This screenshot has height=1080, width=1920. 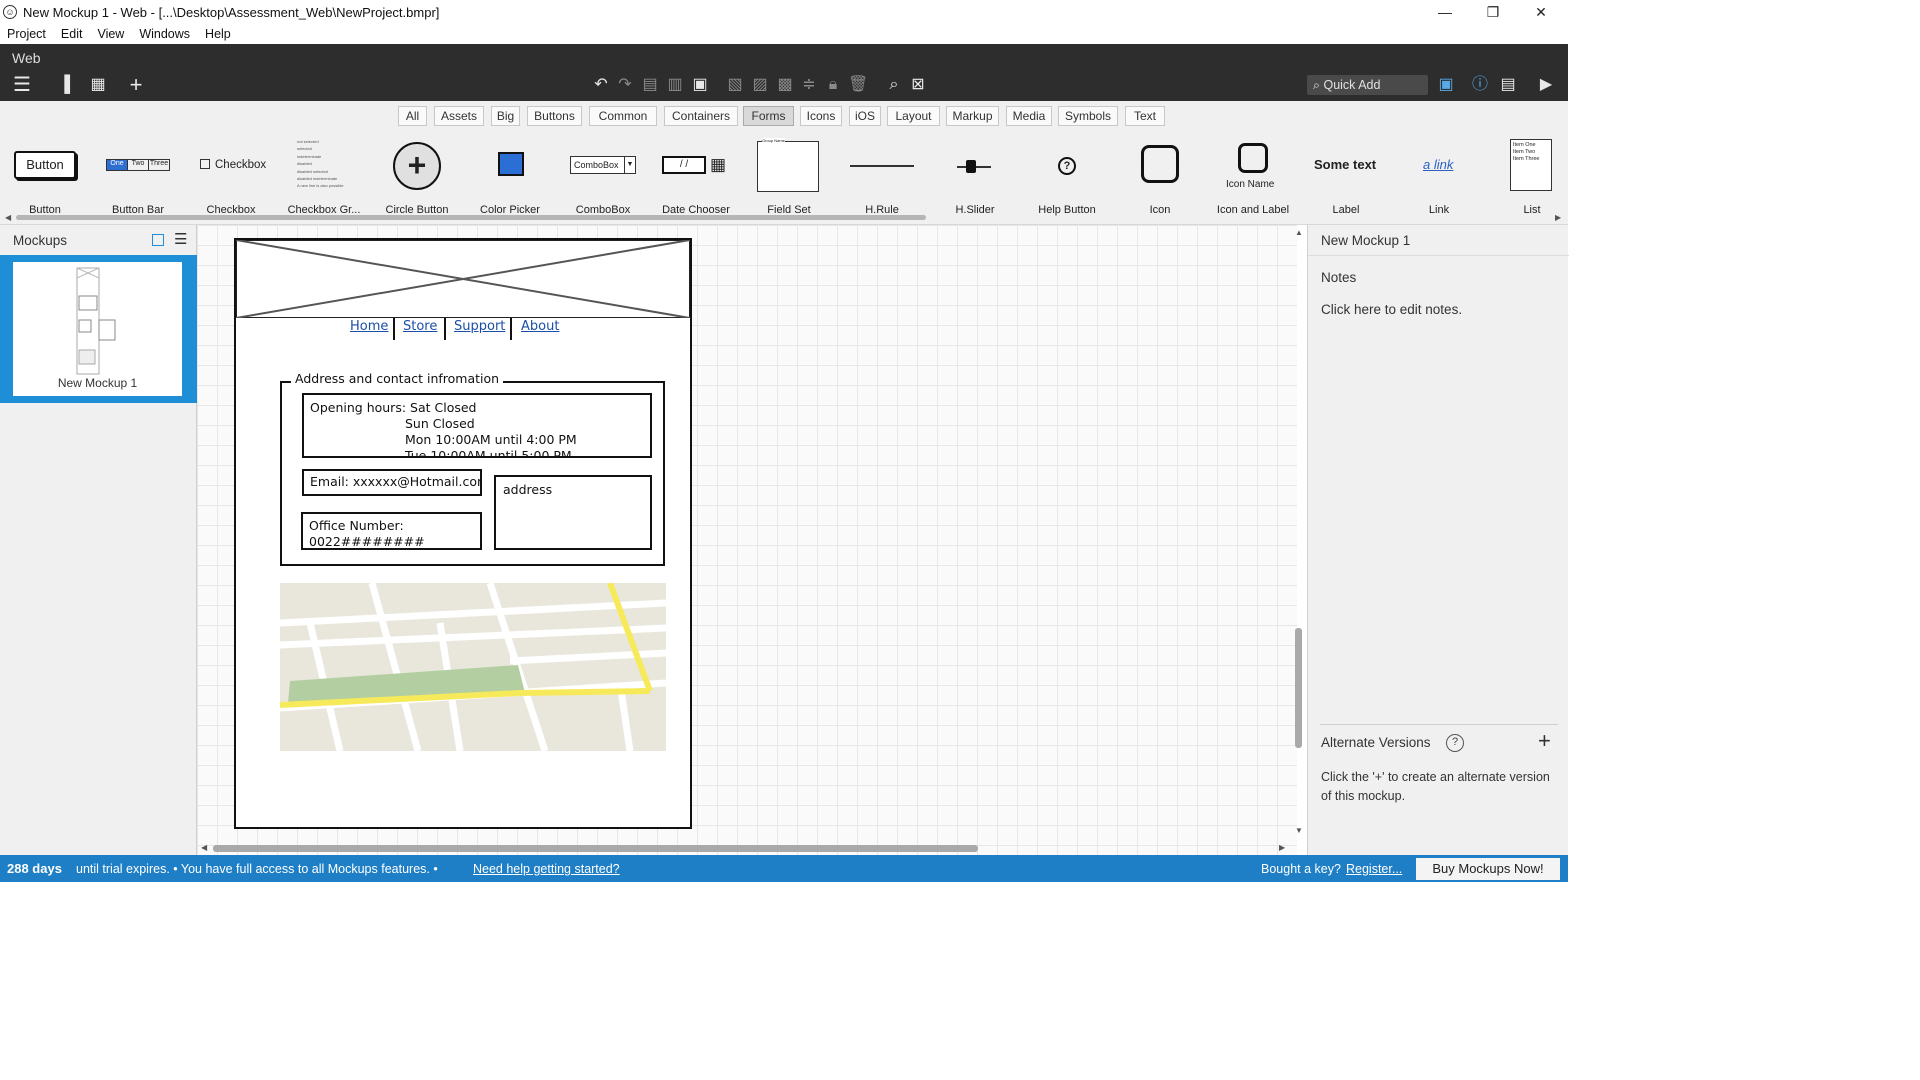 I want to click on button-preview: Button, so click(x=45, y=165).